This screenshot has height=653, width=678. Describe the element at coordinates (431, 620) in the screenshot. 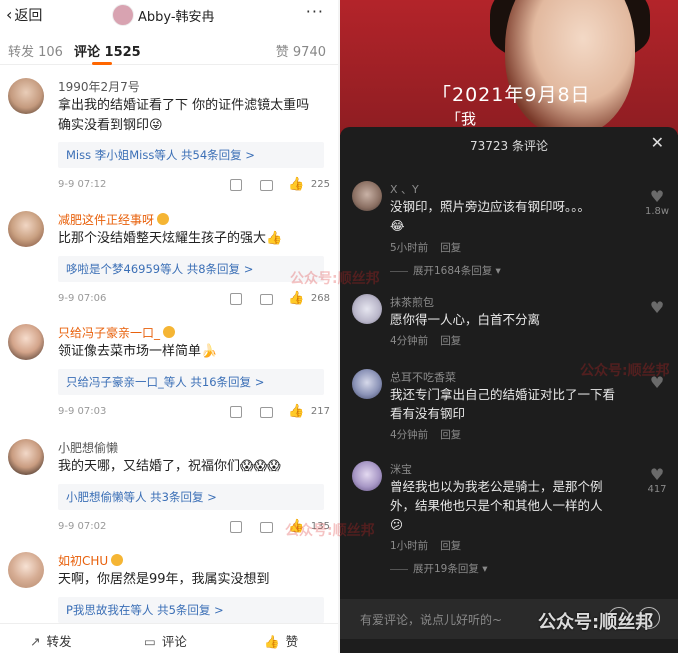

I see `comment-input-placeholder: 有爱评论，说点儿好听的~` at that location.